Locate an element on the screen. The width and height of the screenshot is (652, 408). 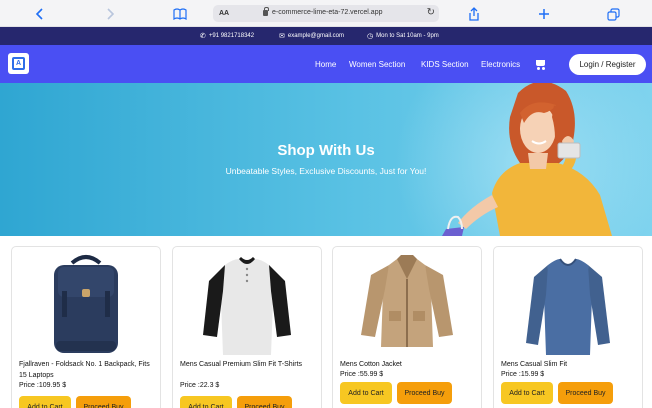
business-hours: Mon to Sat 10am - 9pm is located at coordinates (407, 36).